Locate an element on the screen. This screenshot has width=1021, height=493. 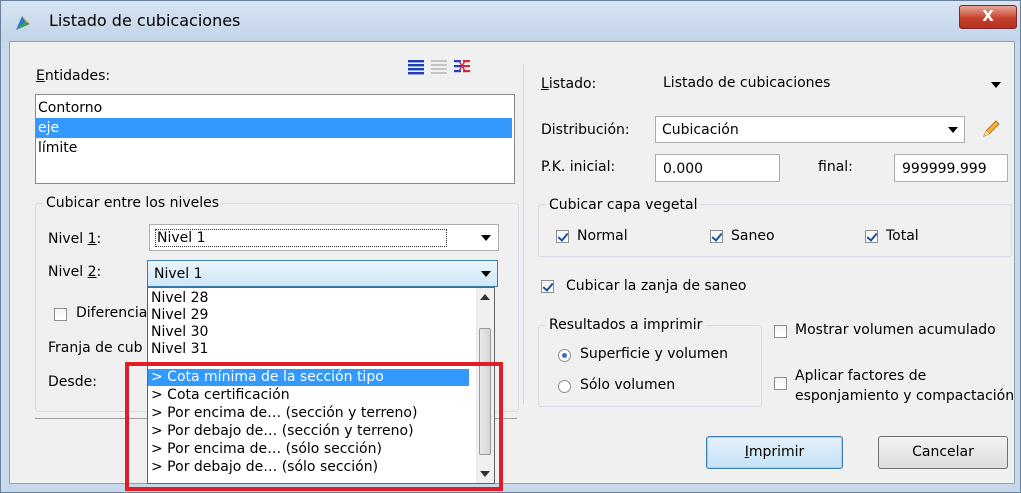
distribucion-value: Cubicación is located at coordinates (700, 130).